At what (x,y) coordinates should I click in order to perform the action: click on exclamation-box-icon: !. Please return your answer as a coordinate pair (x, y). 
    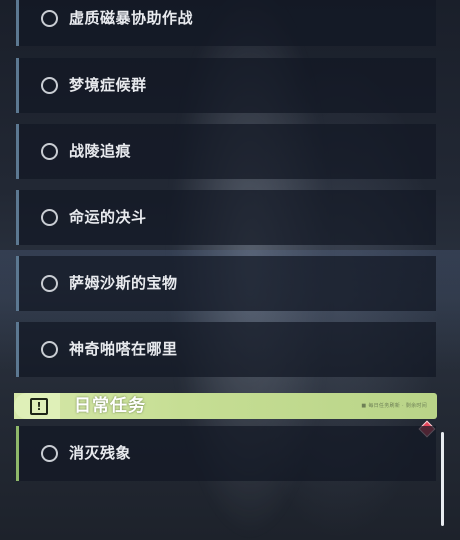
    Looking at the image, I should click on (39, 406).